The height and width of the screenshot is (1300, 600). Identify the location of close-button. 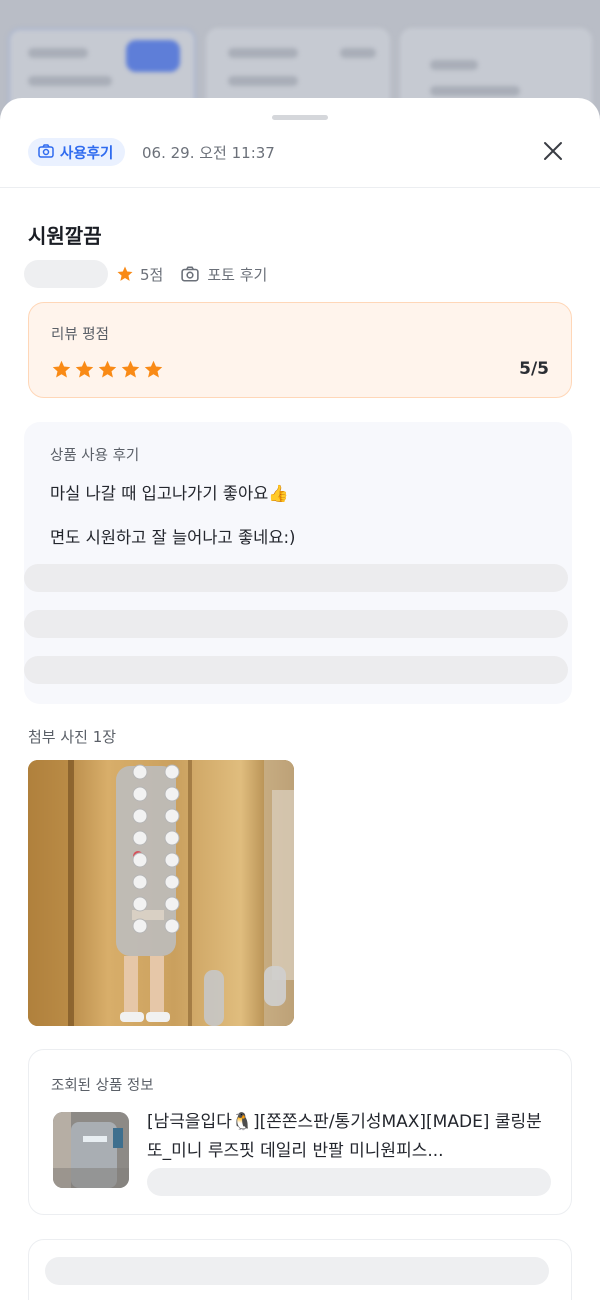
(553, 151).